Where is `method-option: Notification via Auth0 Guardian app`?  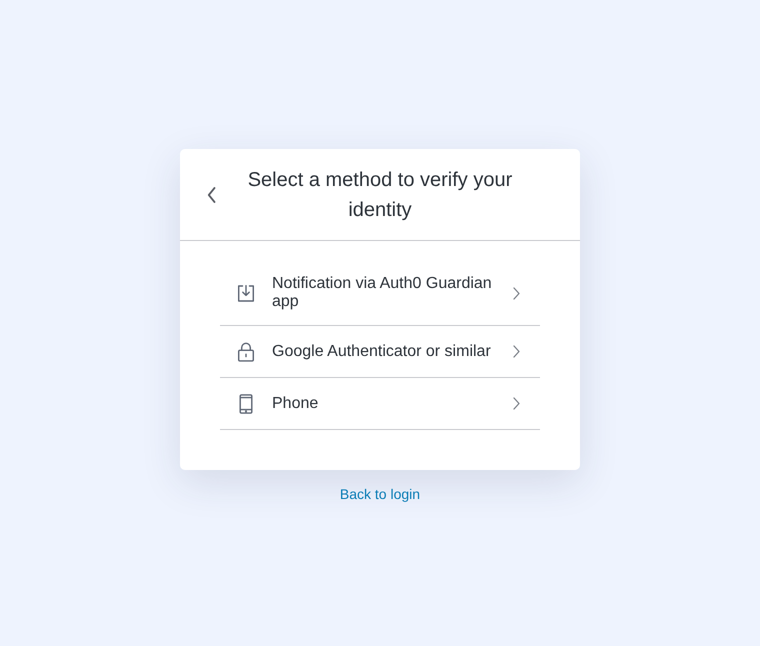 method-option: Notification via Auth0 Guardian app is located at coordinates (380, 293).